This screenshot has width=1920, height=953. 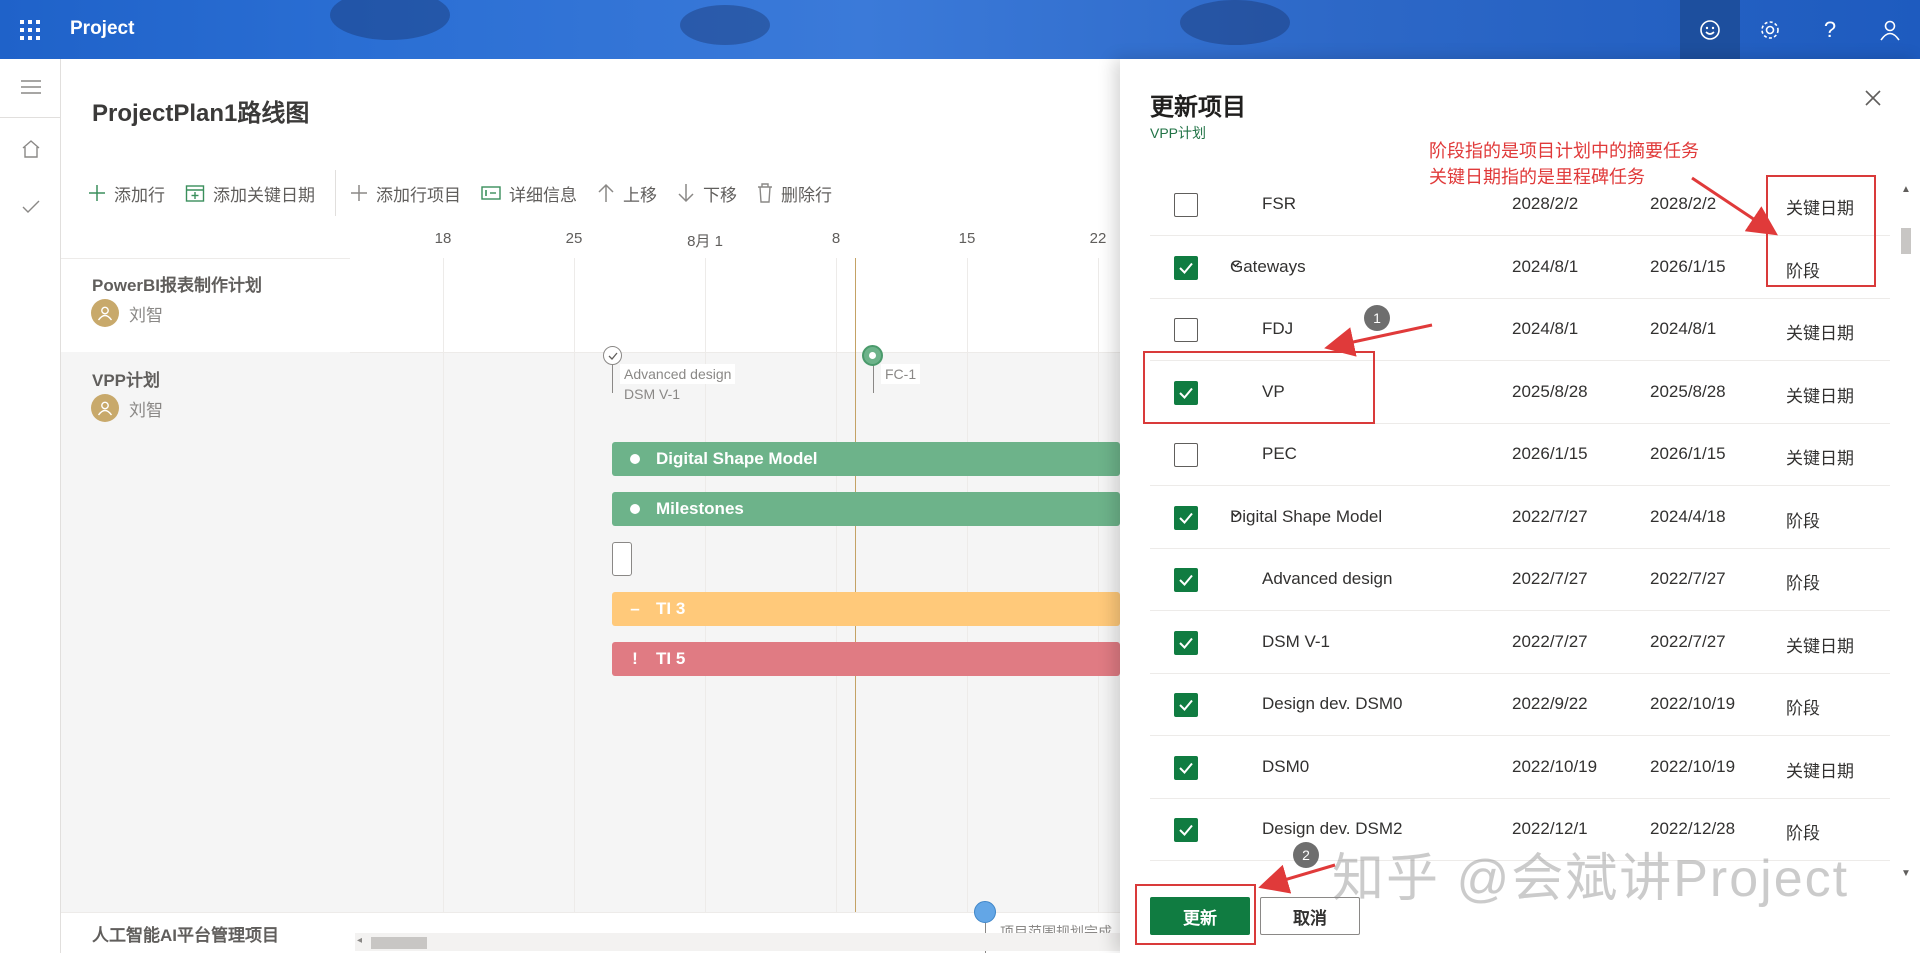 What do you see at coordinates (652, 394) in the screenshot?
I see `milestone-label: DSM V-1` at bounding box center [652, 394].